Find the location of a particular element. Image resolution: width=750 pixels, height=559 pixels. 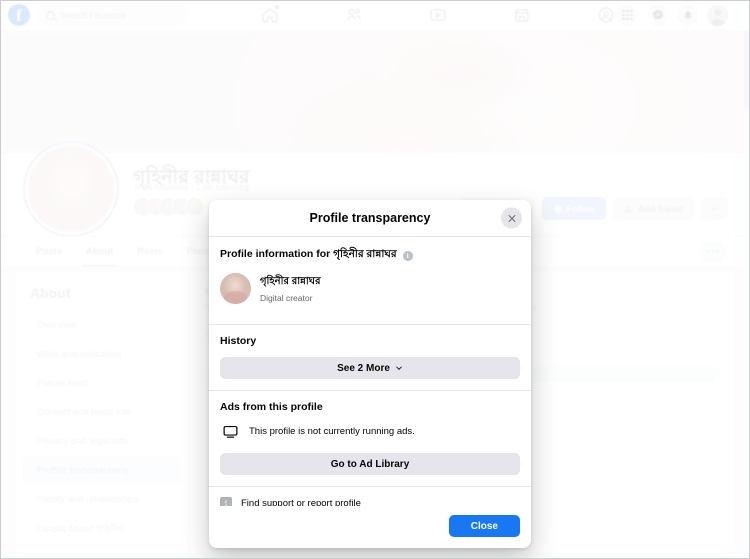

see-more-label: See 2 More is located at coordinates (363, 368).